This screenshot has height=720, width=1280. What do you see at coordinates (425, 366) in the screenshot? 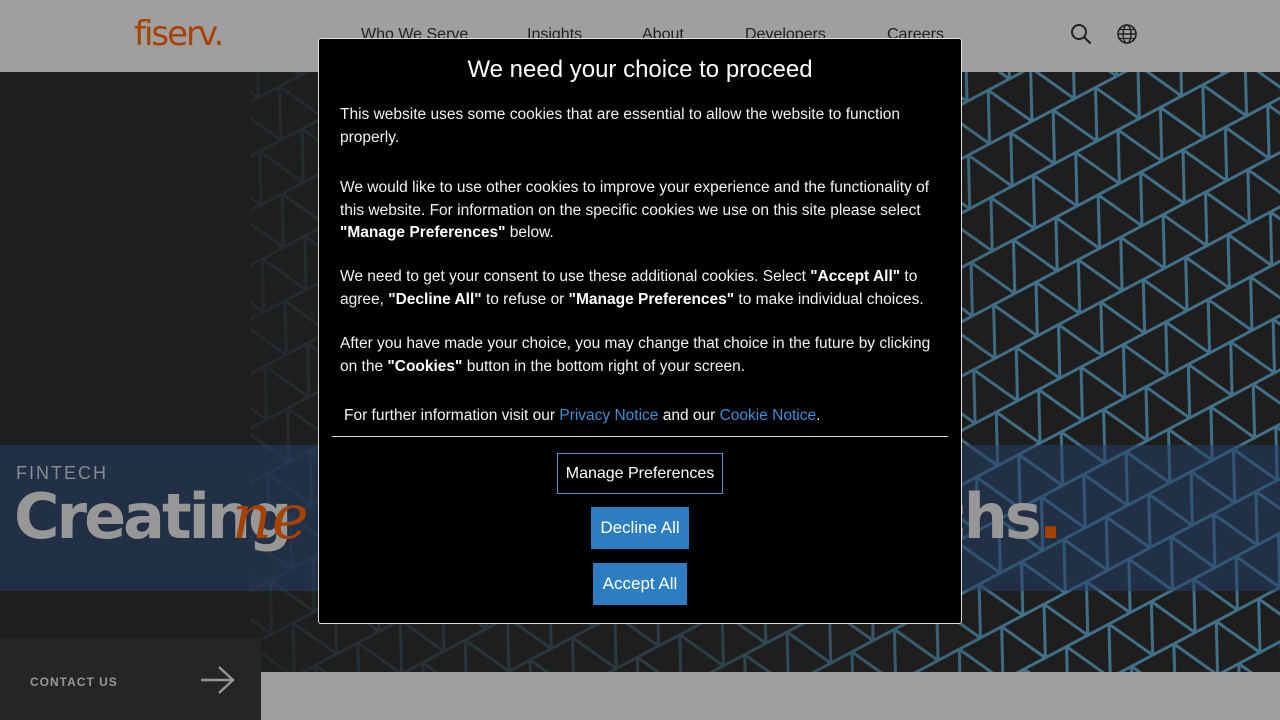
I see `cookies-emphasis: "Cookies"` at bounding box center [425, 366].